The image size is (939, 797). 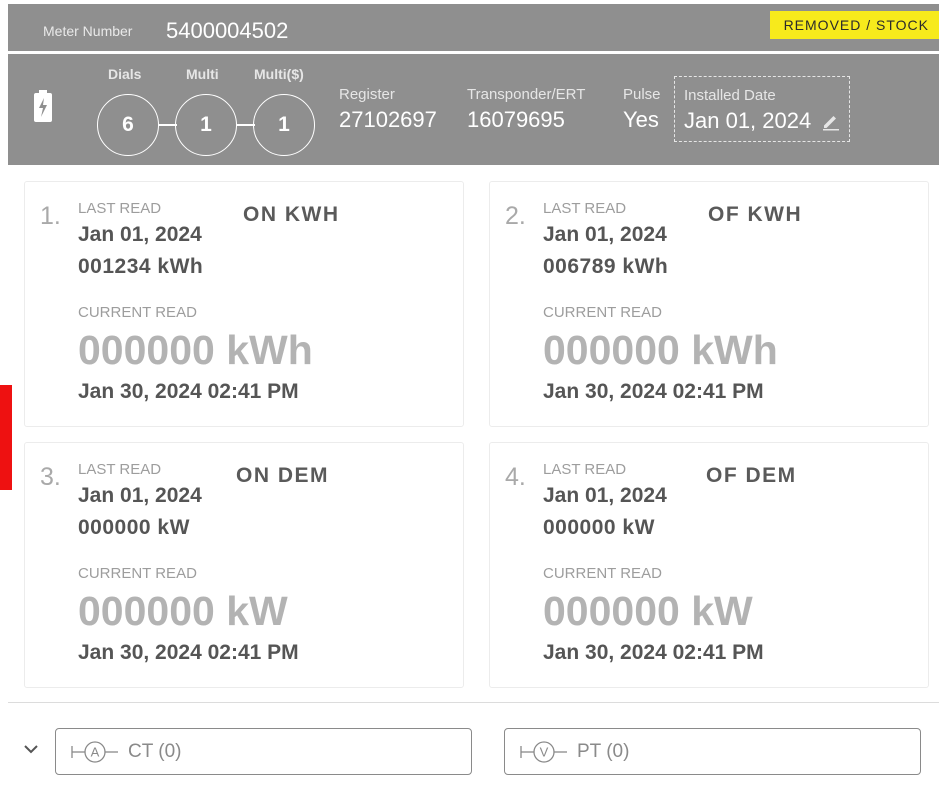 What do you see at coordinates (291, 214) in the screenshot?
I see `register-name: ON KWH` at bounding box center [291, 214].